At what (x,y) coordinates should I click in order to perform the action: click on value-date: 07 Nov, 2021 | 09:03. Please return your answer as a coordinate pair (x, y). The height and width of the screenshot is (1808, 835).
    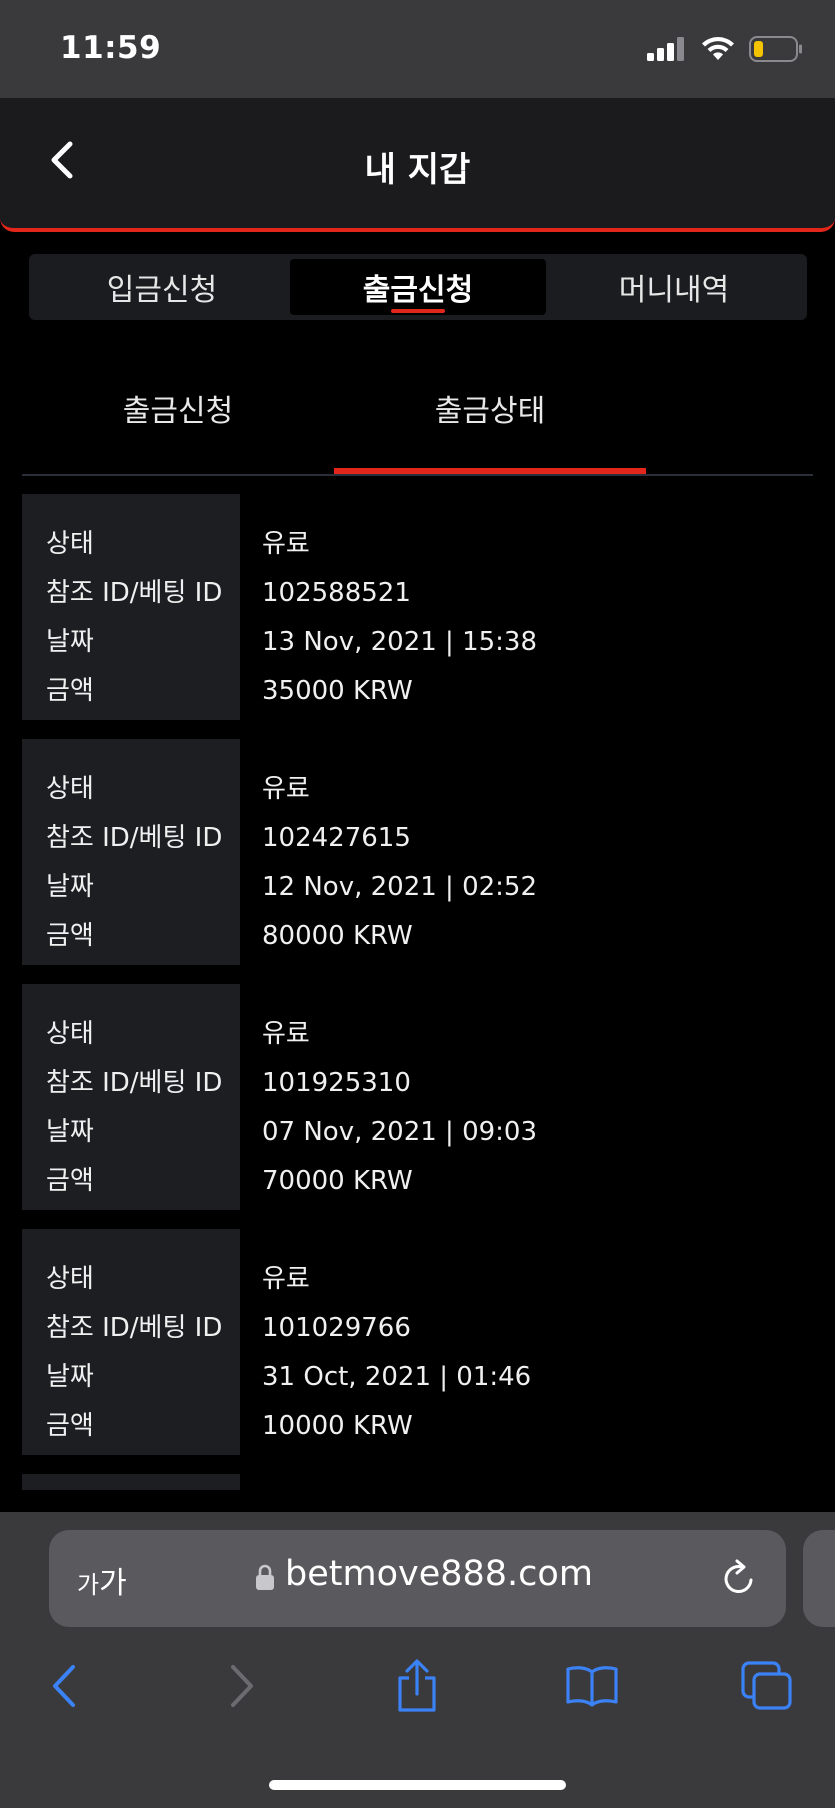
    Looking at the image, I should click on (400, 1132).